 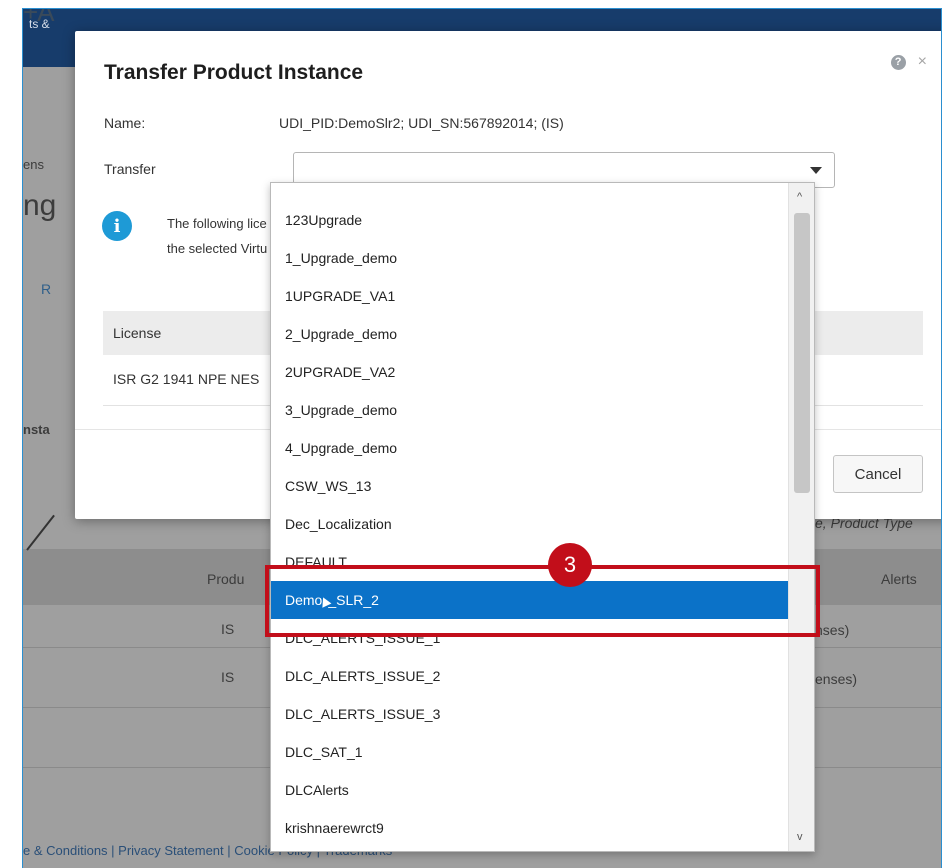 I want to click on dialog-title: Transfer Product Instance, so click(x=234, y=72).